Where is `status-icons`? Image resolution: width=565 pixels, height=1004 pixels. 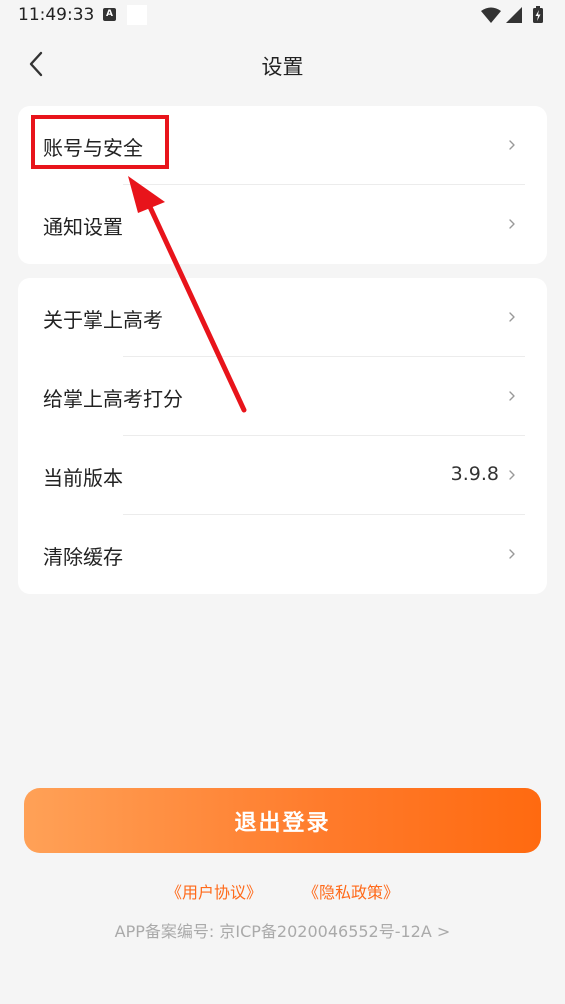 status-icons is located at coordinates (512, 14).